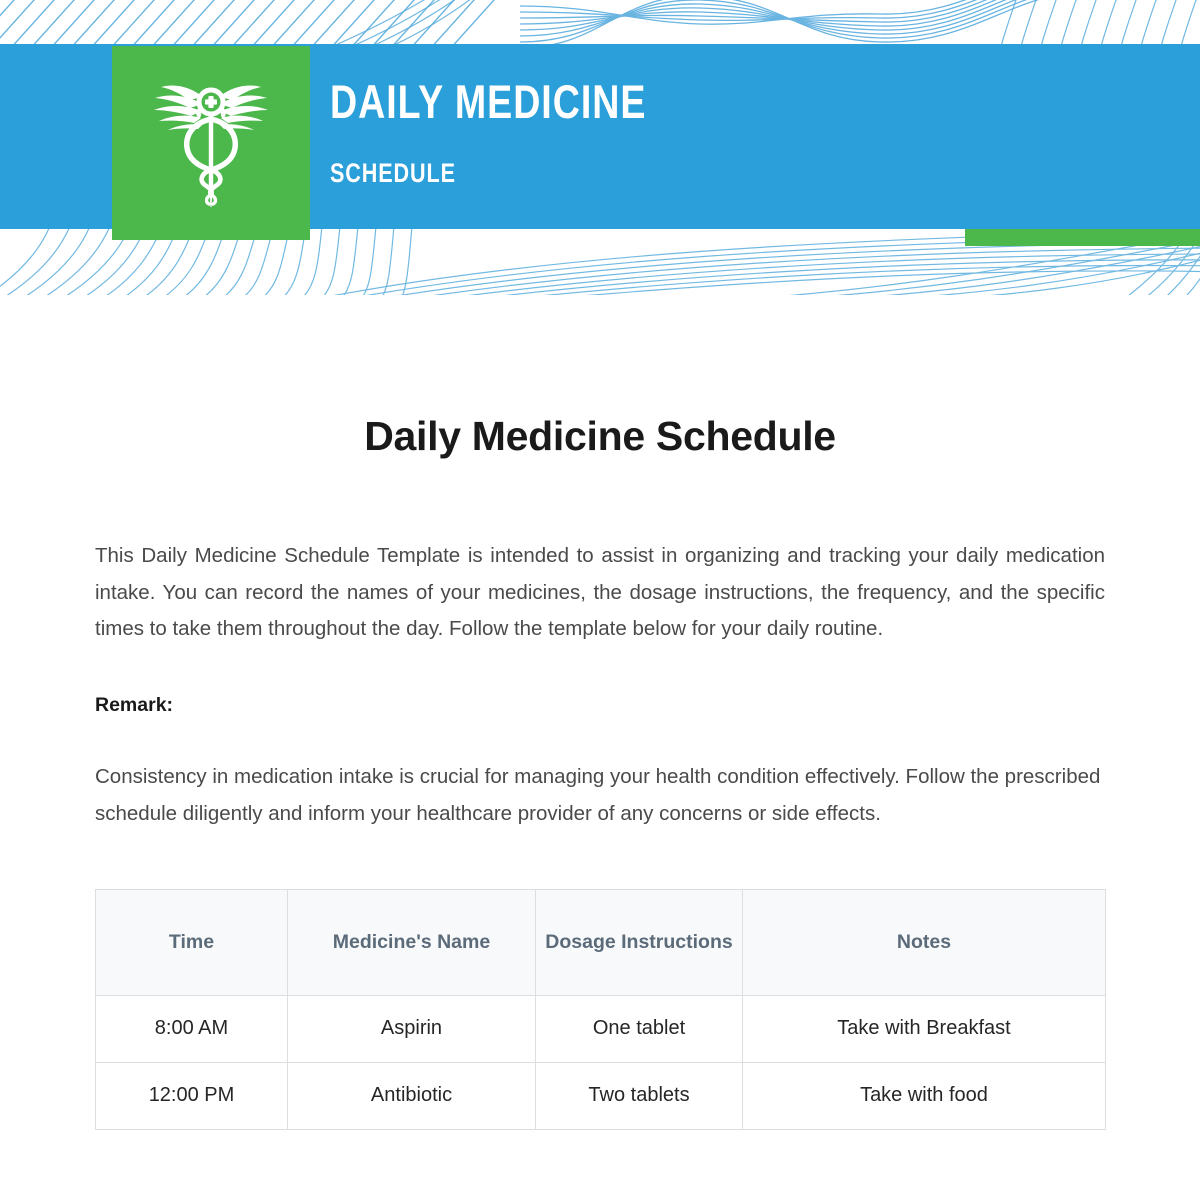 The image size is (1200, 1198). What do you see at coordinates (411, 1028) in the screenshot?
I see `cell-medicine: Aspirin` at bounding box center [411, 1028].